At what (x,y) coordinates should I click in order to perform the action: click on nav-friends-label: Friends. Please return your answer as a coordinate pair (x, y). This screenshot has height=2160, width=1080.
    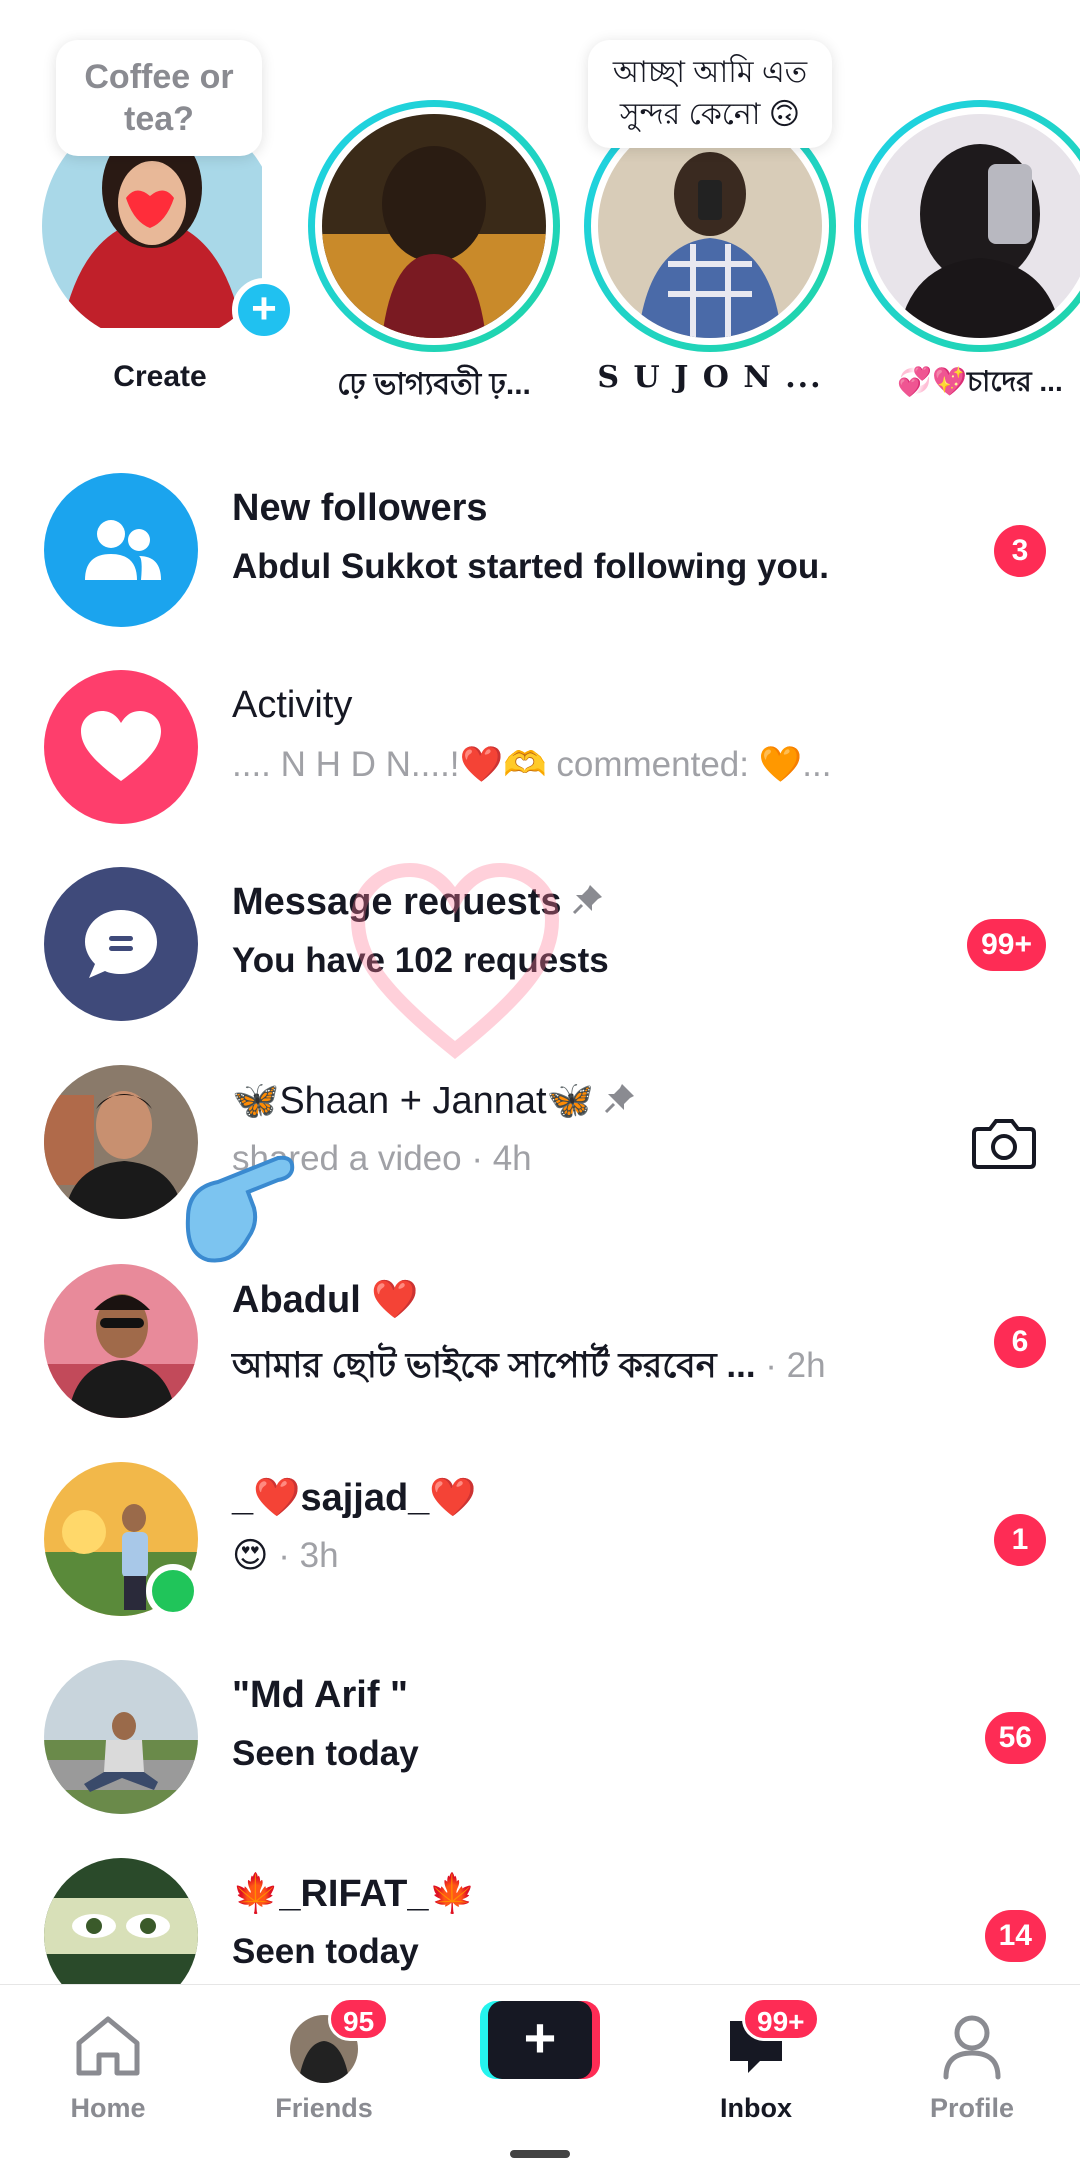
    Looking at the image, I should click on (324, 2108).